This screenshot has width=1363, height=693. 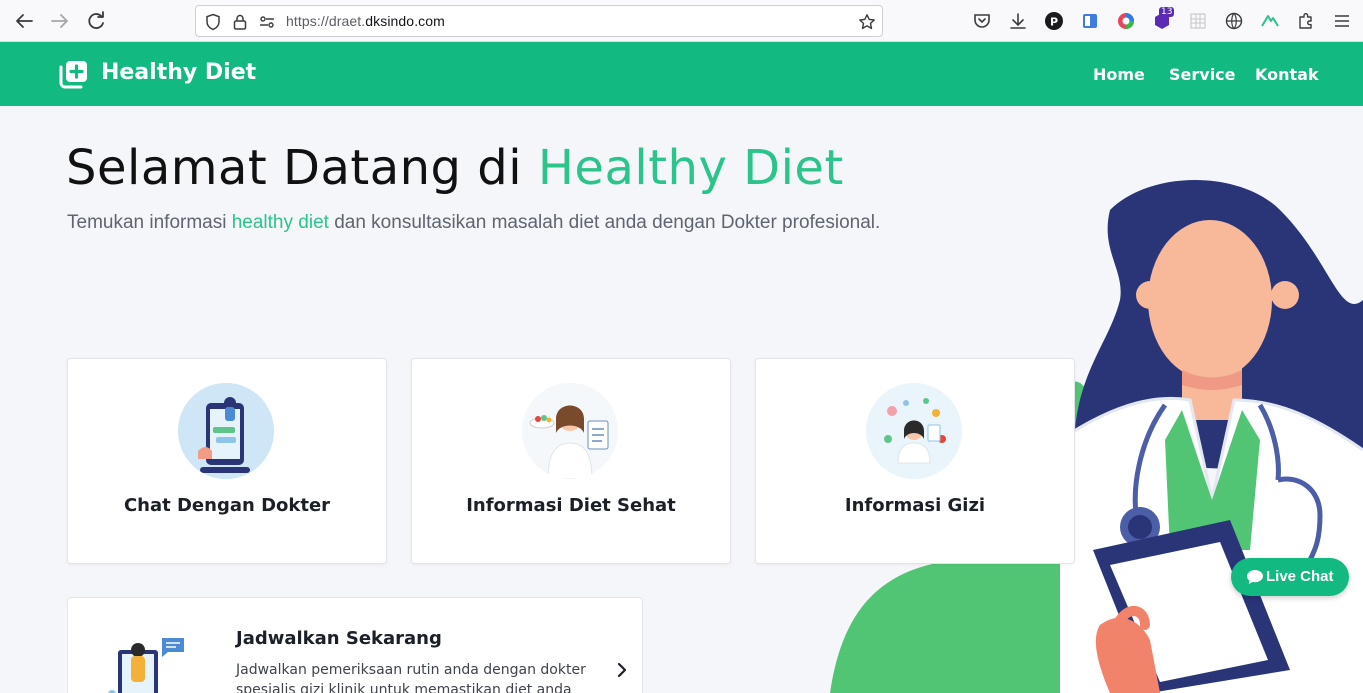 I want to click on nav-kontak: Kontak, so click(x=1287, y=74).